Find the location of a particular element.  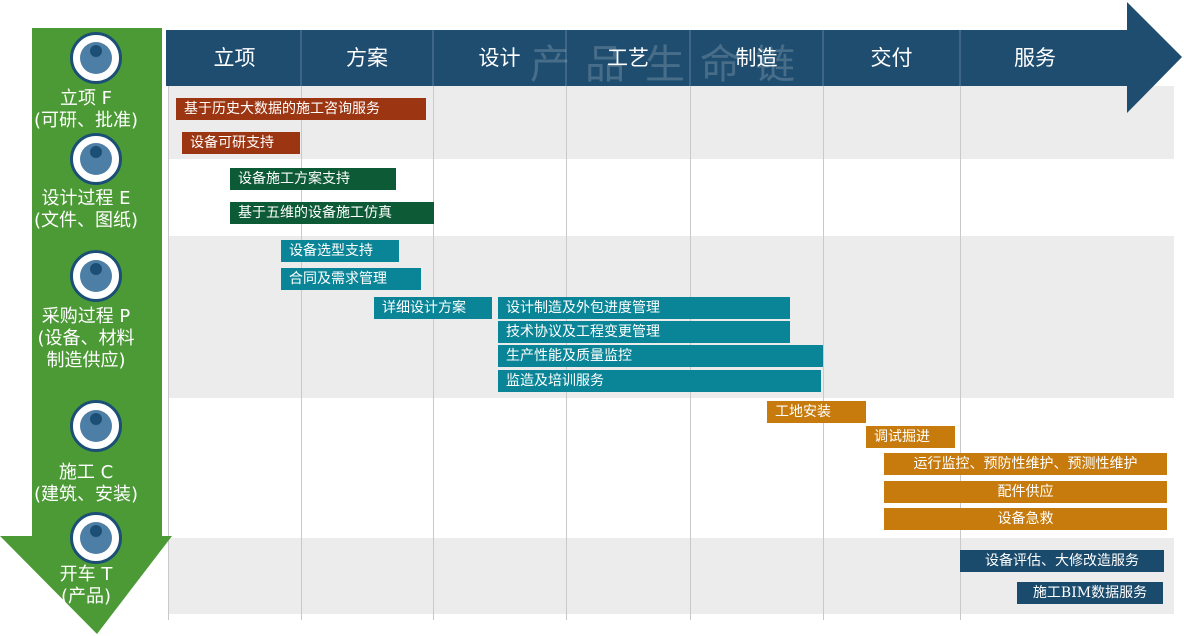

stage-title: 开车 T is located at coordinates (86, 574).